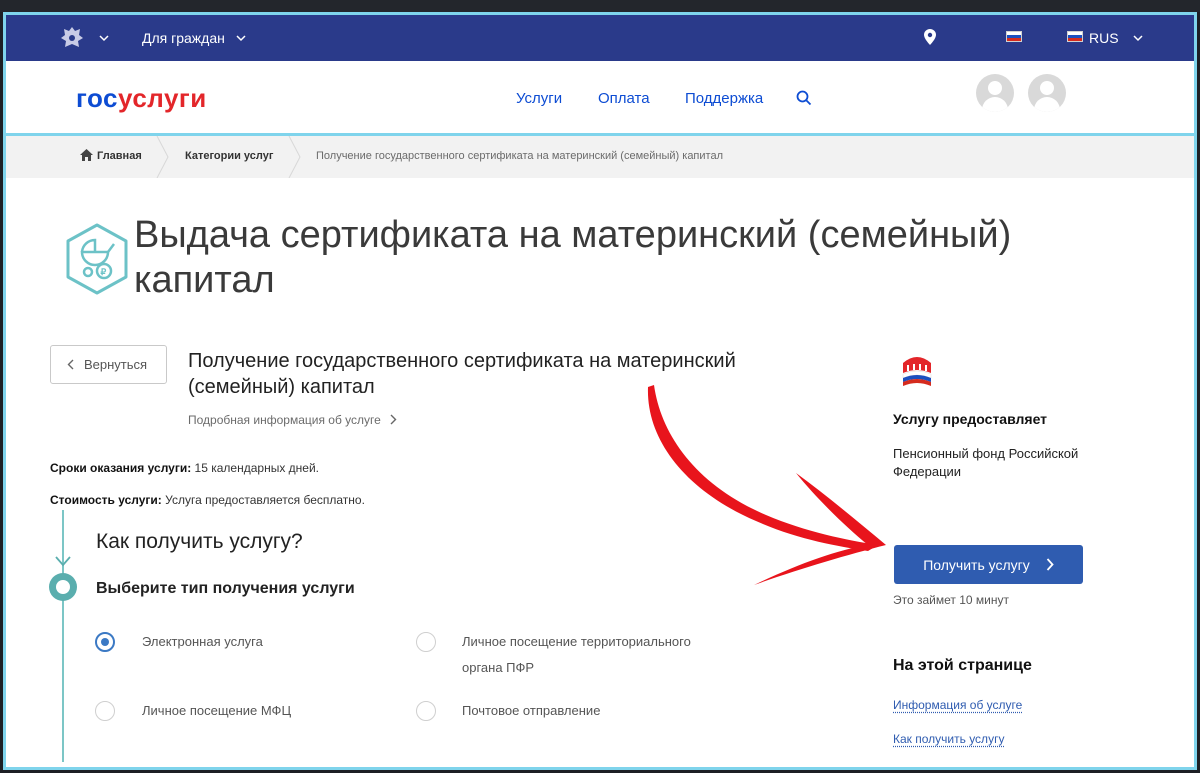 This screenshot has height=773, width=1200. Describe the element at coordinates (1104, 38) in the screenshot. I see `language-selector: RUS` at that location.